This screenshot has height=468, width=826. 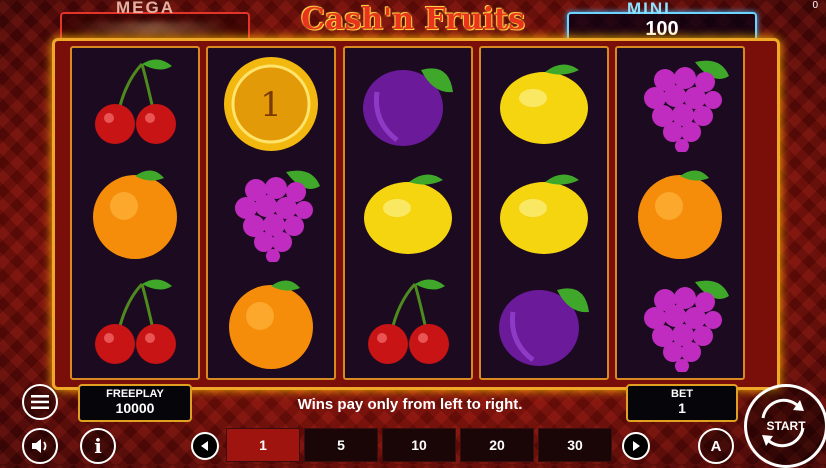 I want to click on lines-option: 30, so click(x=575, y=445).